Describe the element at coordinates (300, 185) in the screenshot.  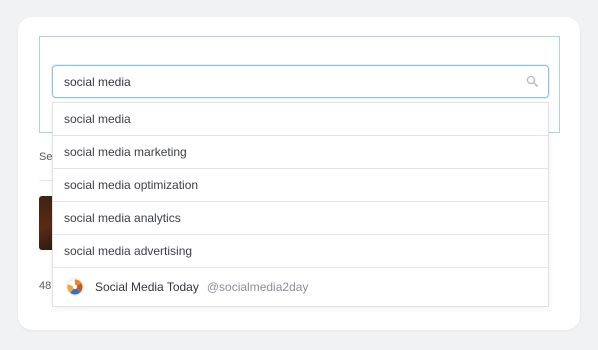
I see `suggestion-item: social media optimization` at that location.